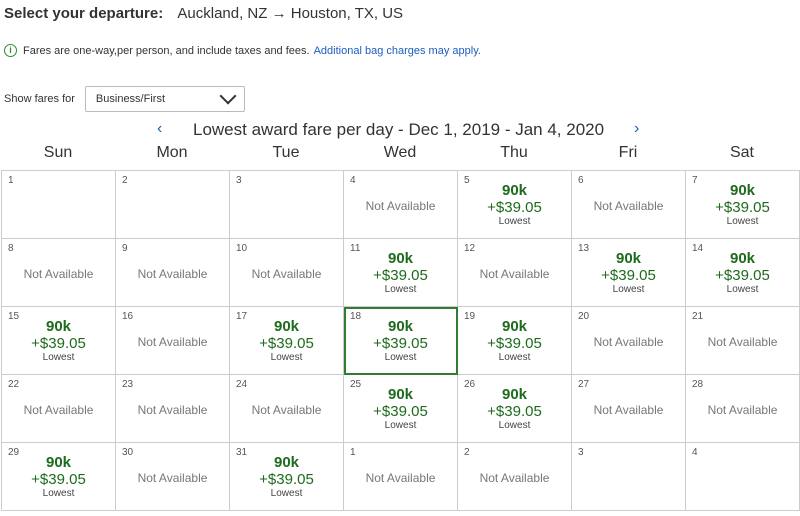 This screenshot has height=516, width=800. What do you see at coordinates (125, 248) in the screenshot?
I see `day-number: 9` at bounding box center [125, 248].